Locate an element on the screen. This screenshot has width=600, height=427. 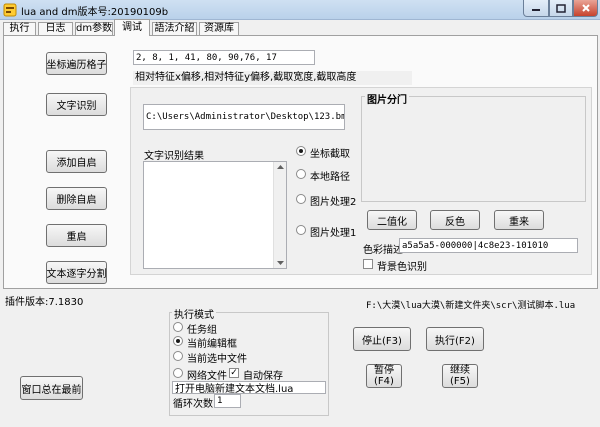
coords-hint: 相对特征x偏移,相对特征y偏移,截取宽度,截取高度 is located at coordinates (272, 78).